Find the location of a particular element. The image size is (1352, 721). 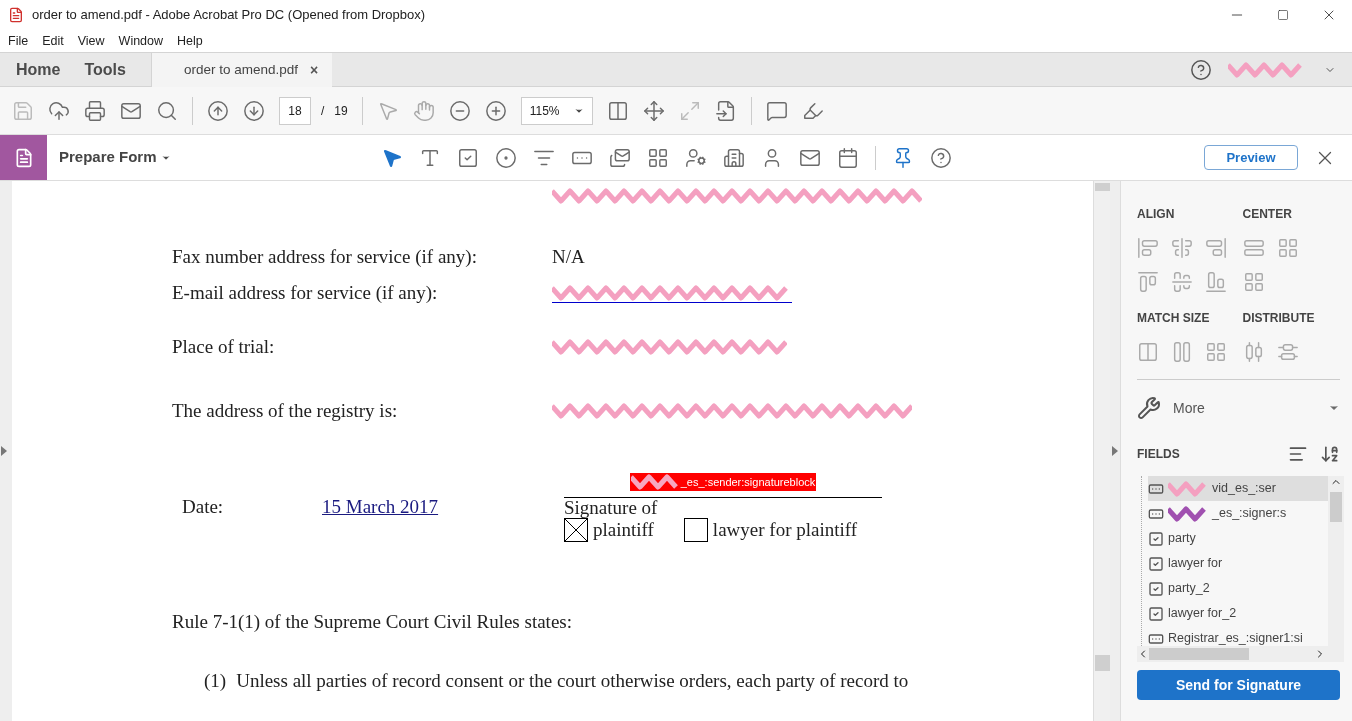

checkbox-tool-icon is located at coordinates (467, 157).